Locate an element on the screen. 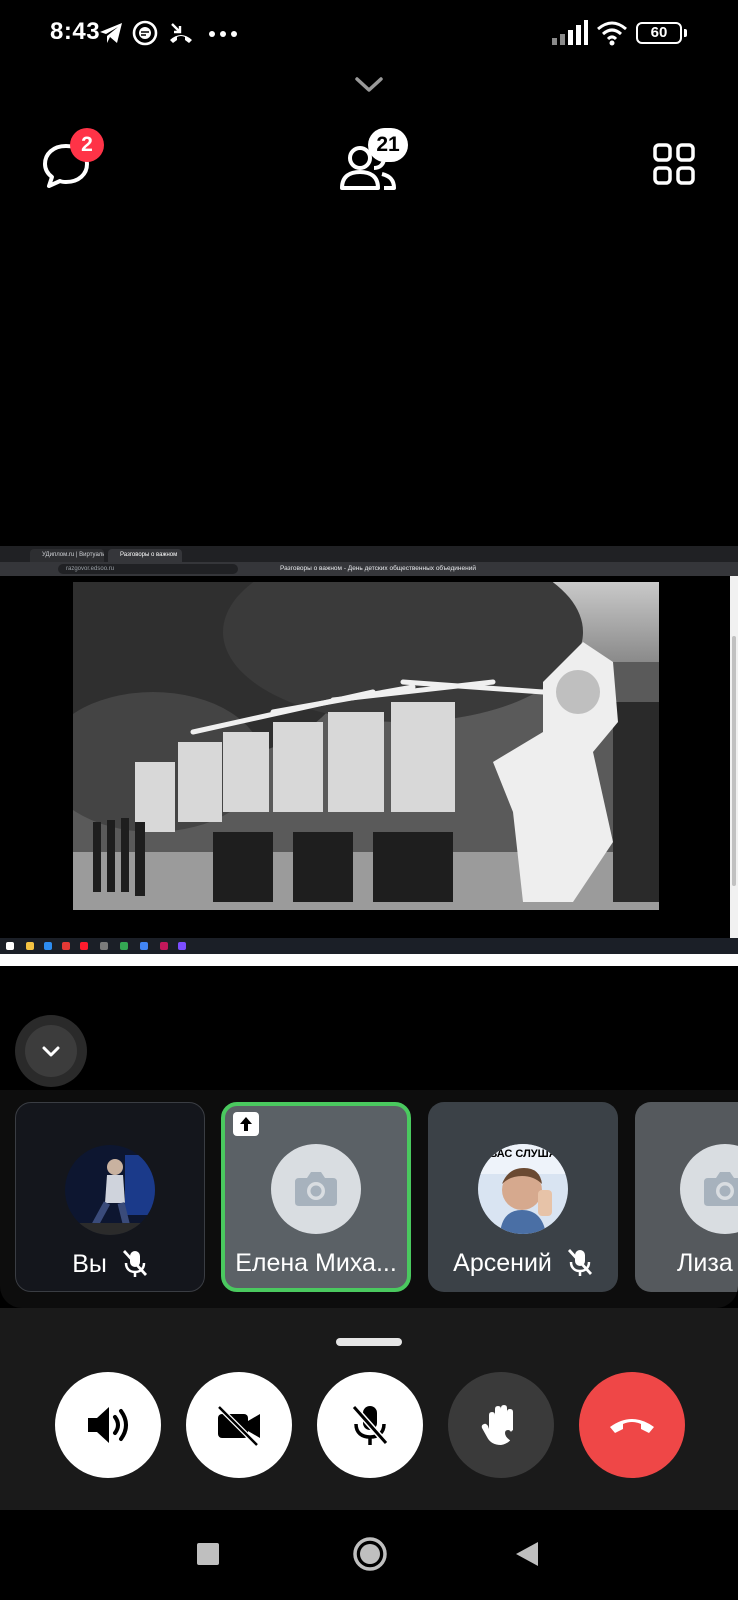 This screenshot has height=1600, width=738. chat-bubble-icon is located at coordinates (145, 33).